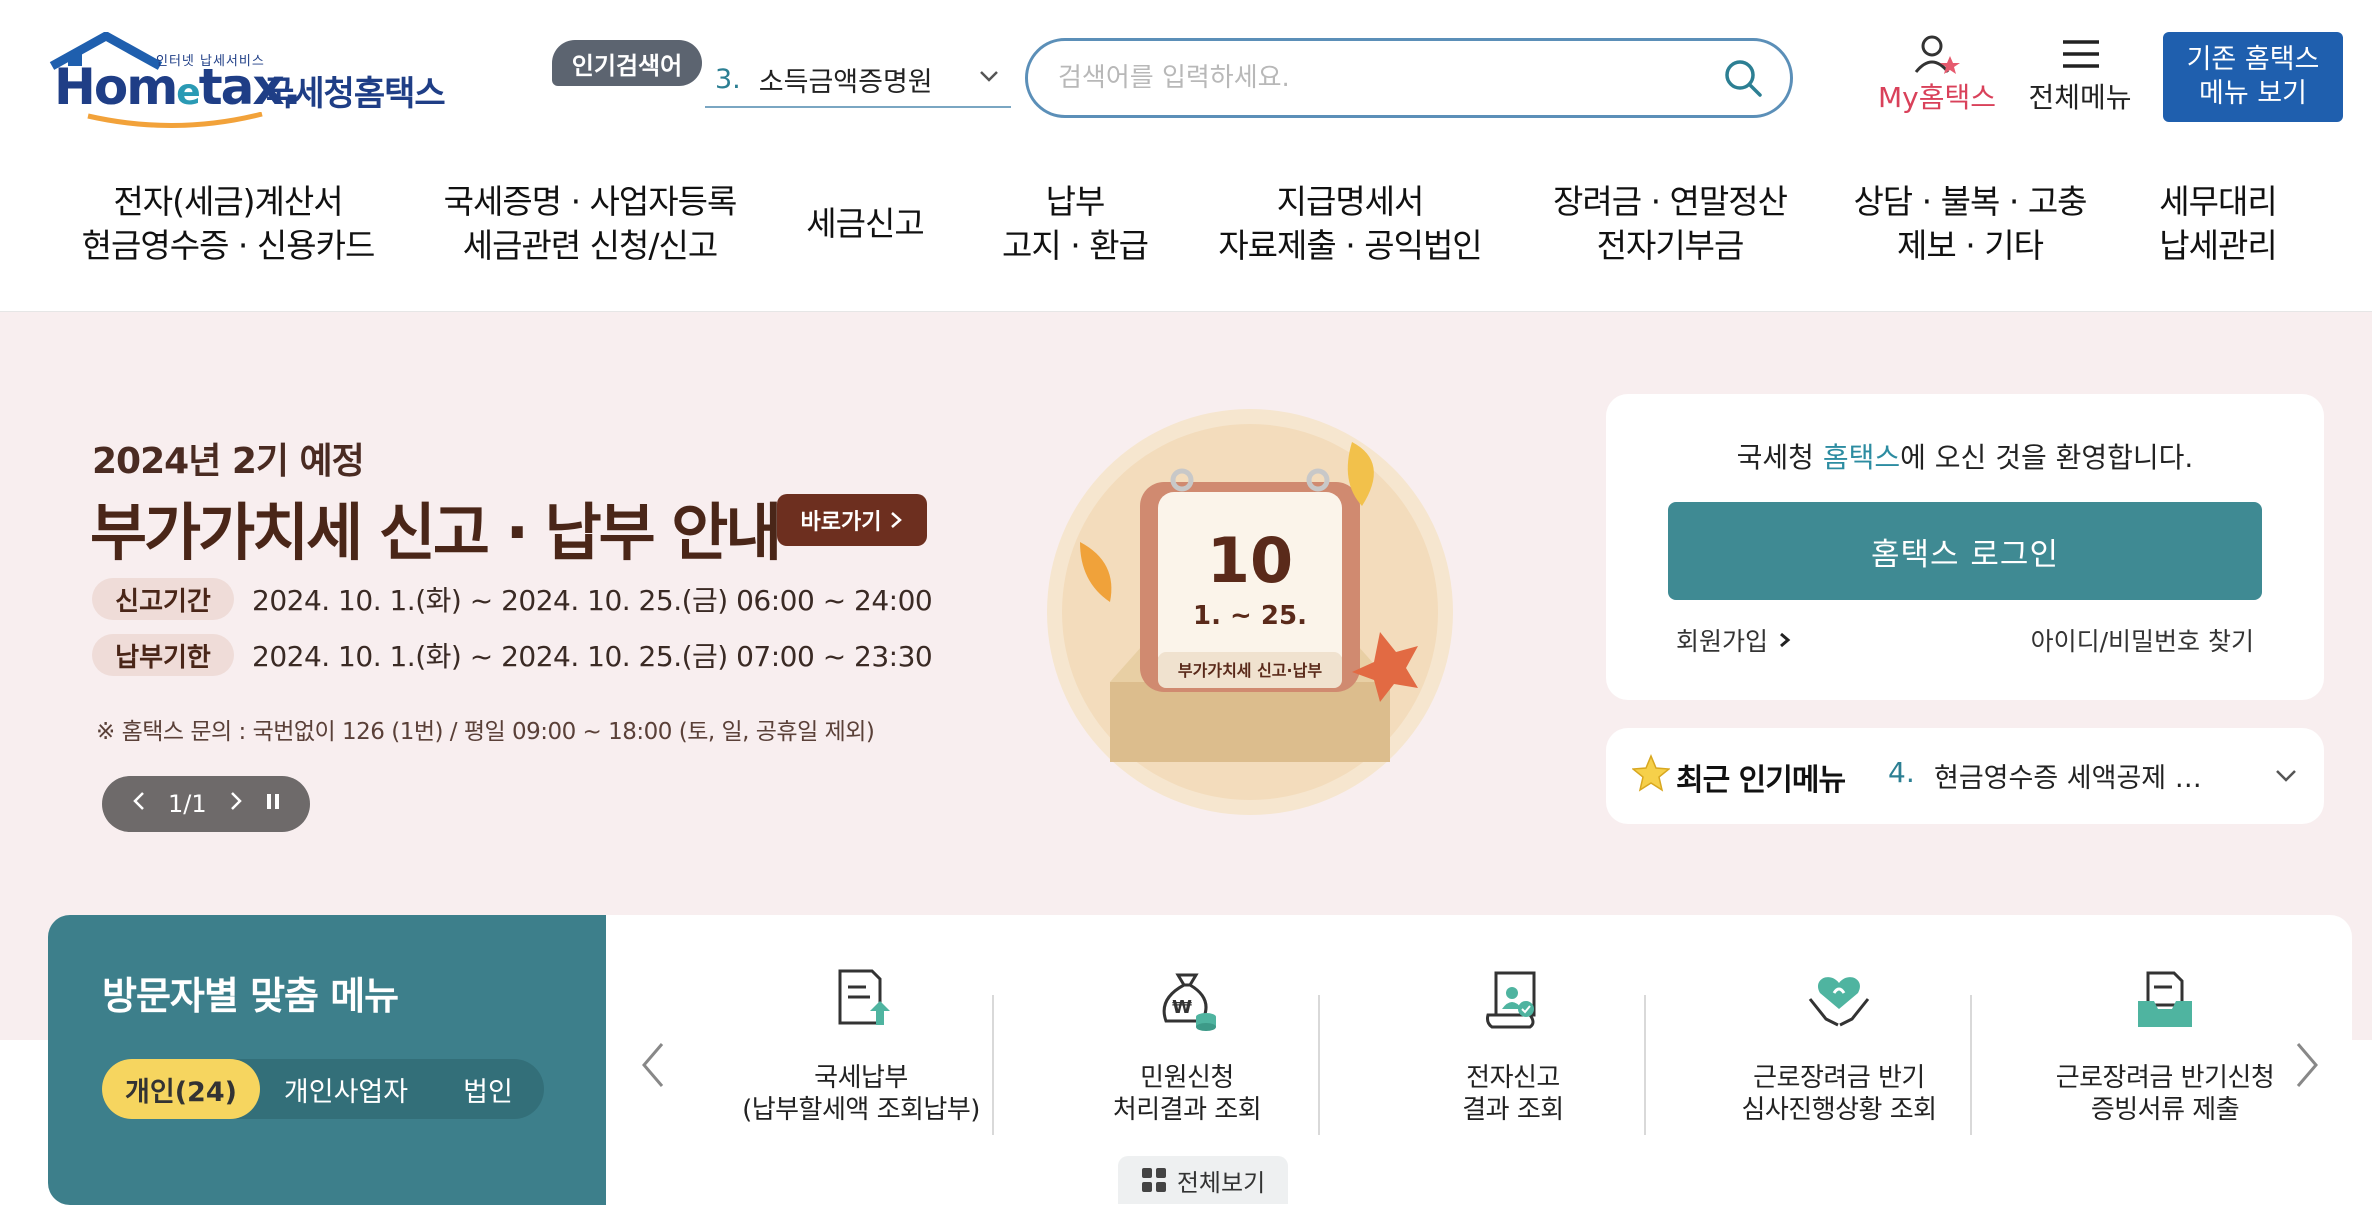  What do you see at coordinates (1378, 78) in the screenshot?
I see `search-input` at bounding box center [1378, 78].